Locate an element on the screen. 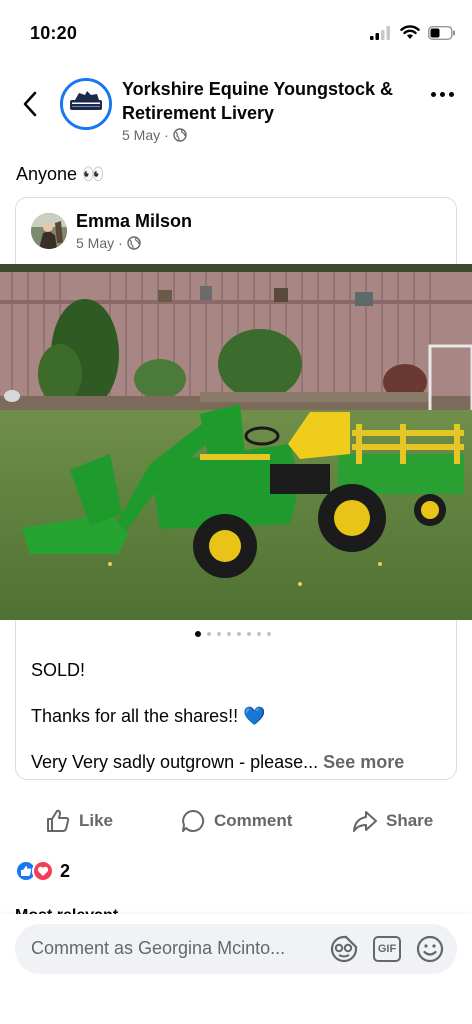  post-text: Anyone 👀 is located at coordinates (60, 174).